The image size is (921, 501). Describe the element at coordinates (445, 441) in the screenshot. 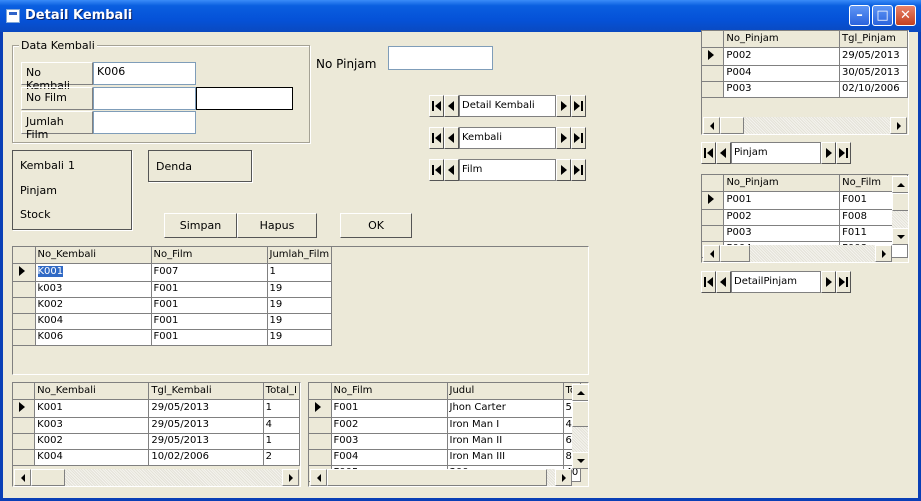

I see `table-row: F003 Iron Man II 60` at that location.